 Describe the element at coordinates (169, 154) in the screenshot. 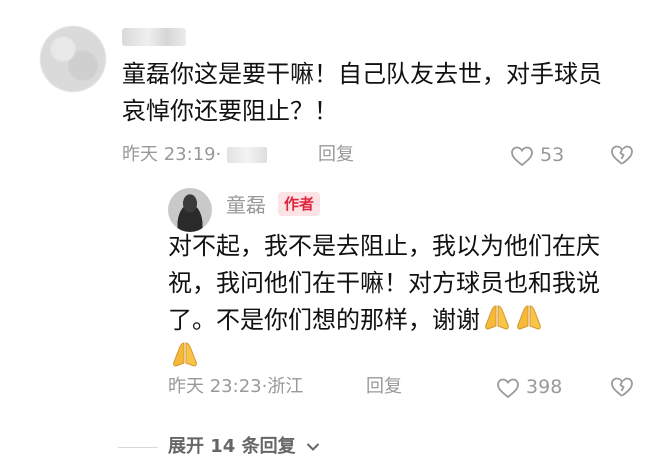

I see `comment-time: 昨天 23:19` at that location.